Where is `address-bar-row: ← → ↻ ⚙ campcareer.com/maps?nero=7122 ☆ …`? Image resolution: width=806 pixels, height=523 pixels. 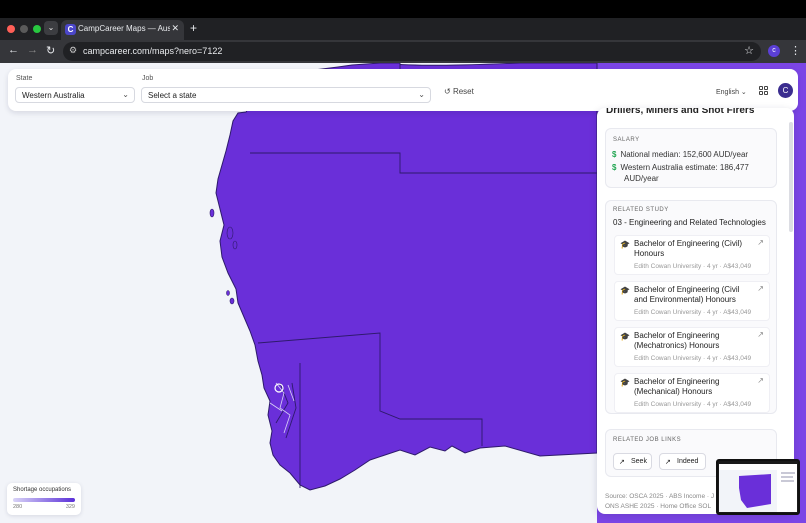
address-bar-row: ← → ↻ ⚙ campcareer.com/maps?nero=7122 ☆ … is located at coordinates (403, 51).